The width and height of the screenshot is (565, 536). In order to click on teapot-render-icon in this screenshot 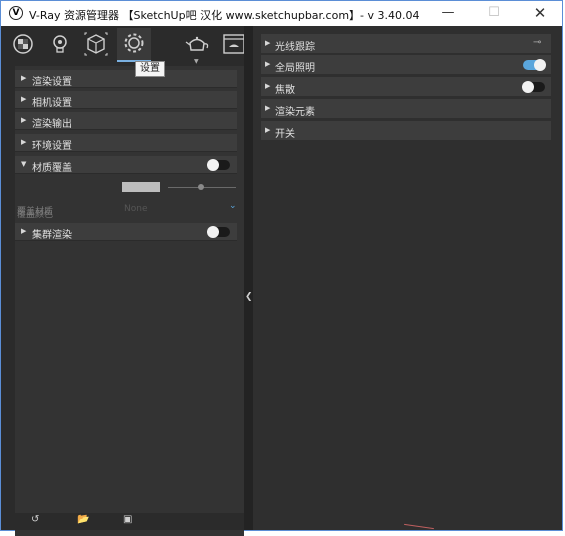, I will do `click(197, 44)`.